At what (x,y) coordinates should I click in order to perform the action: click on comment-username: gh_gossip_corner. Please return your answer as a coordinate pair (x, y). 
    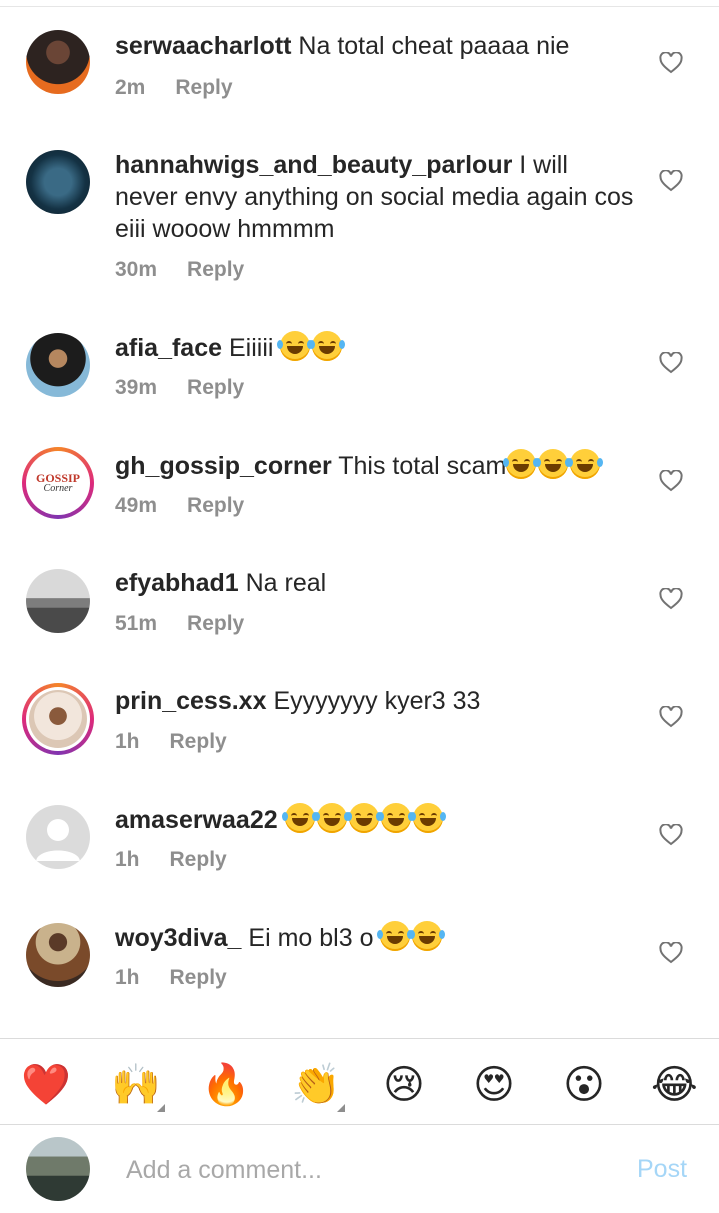
    Looking at the image, I should click on (223, 466).